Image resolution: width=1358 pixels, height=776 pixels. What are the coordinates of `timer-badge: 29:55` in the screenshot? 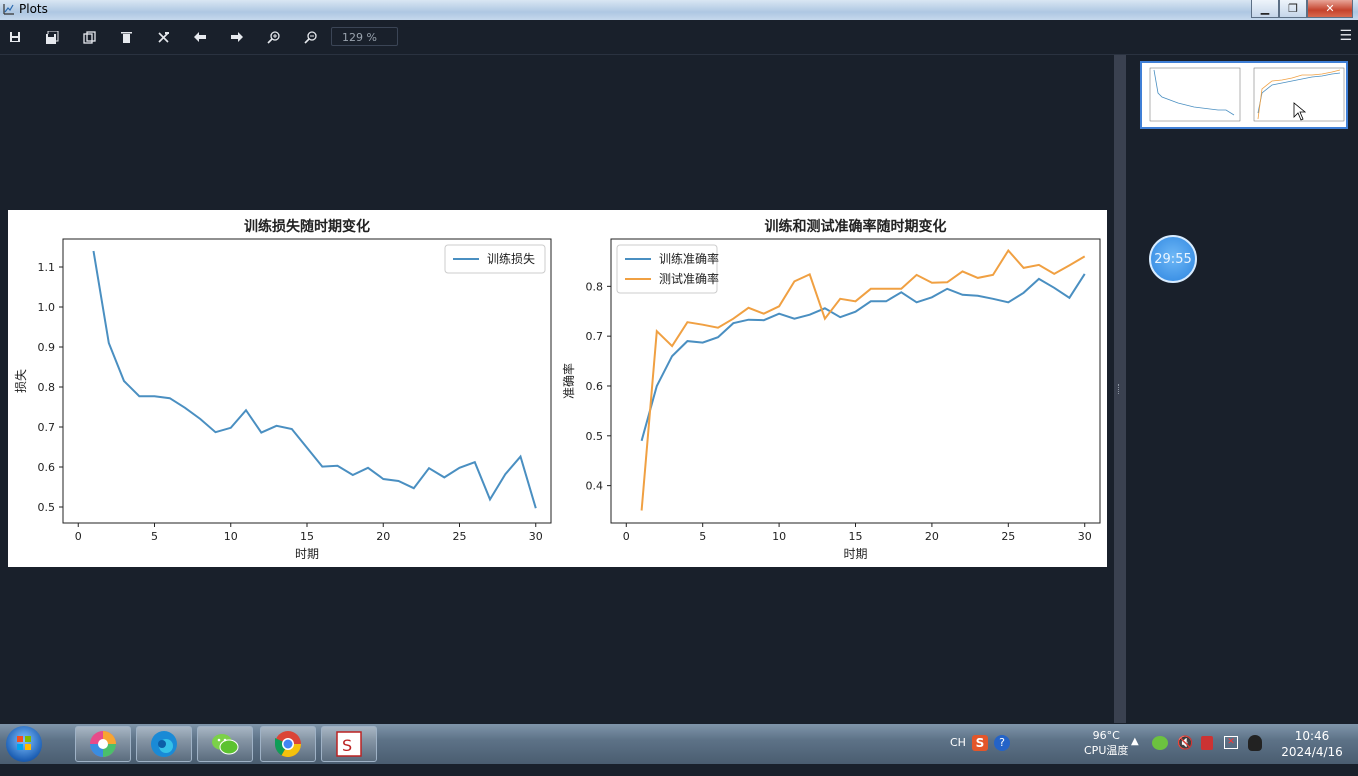 It's located at (1173, 259).